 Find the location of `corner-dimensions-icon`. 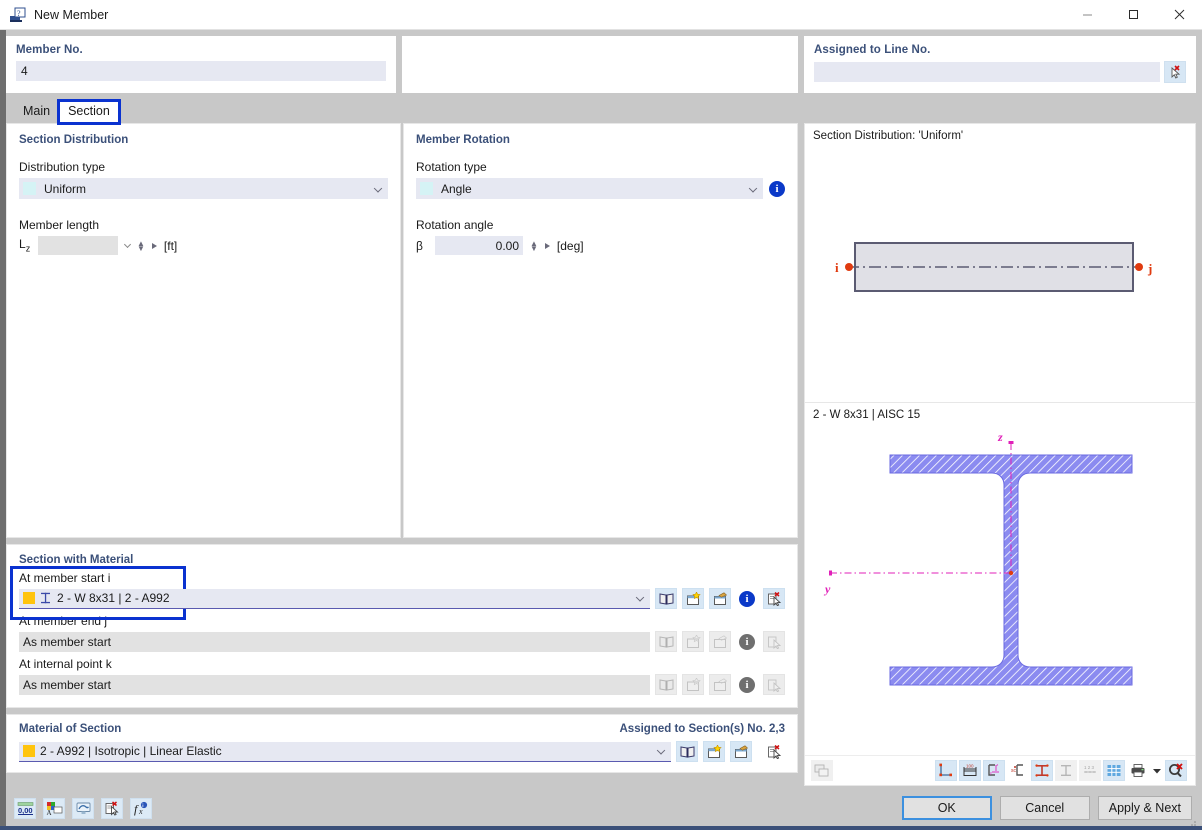

corner-dimensions-icon is located at coordinates (946, 770).